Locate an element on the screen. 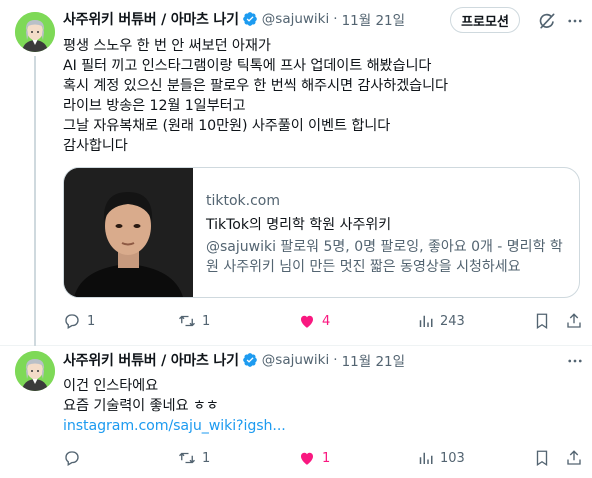  promote-button: 프로모션 is located at coordinates (485, 20).